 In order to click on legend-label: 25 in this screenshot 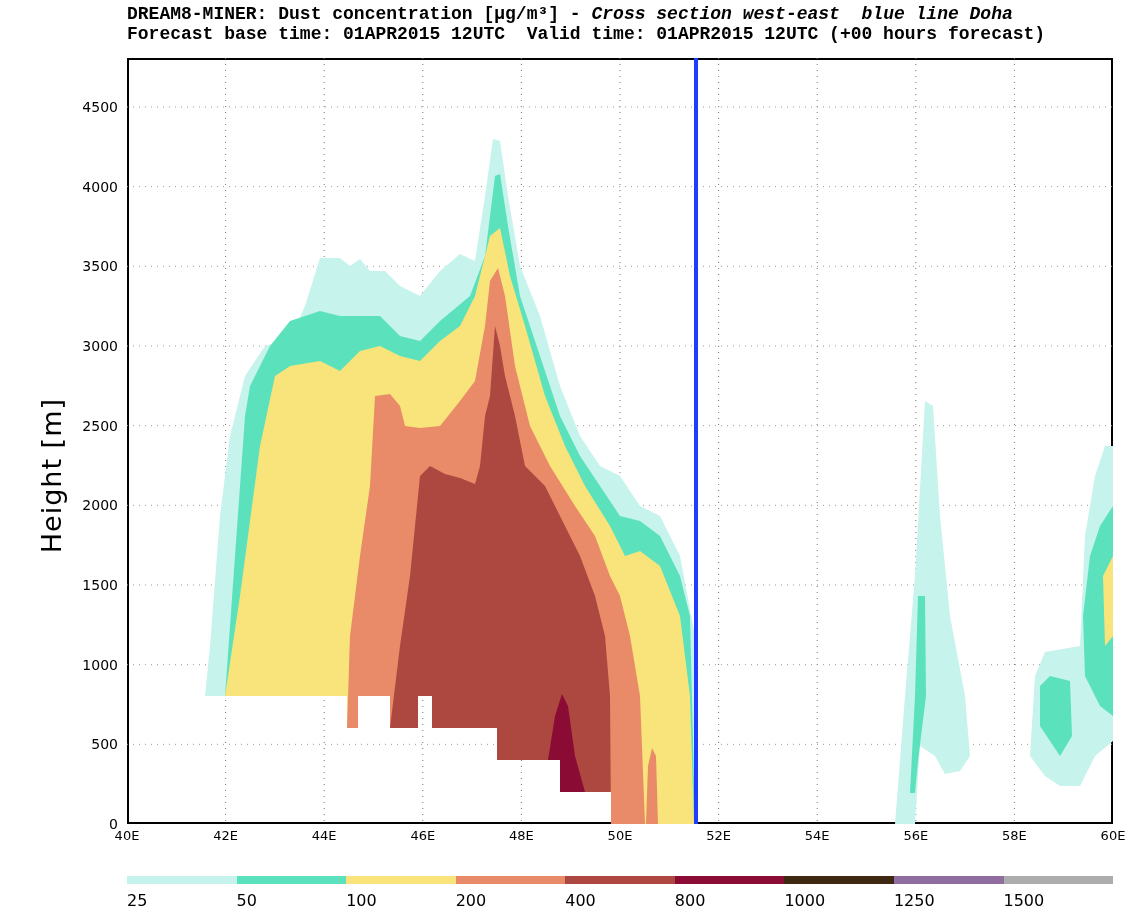, I will do `click(137, 901)`.